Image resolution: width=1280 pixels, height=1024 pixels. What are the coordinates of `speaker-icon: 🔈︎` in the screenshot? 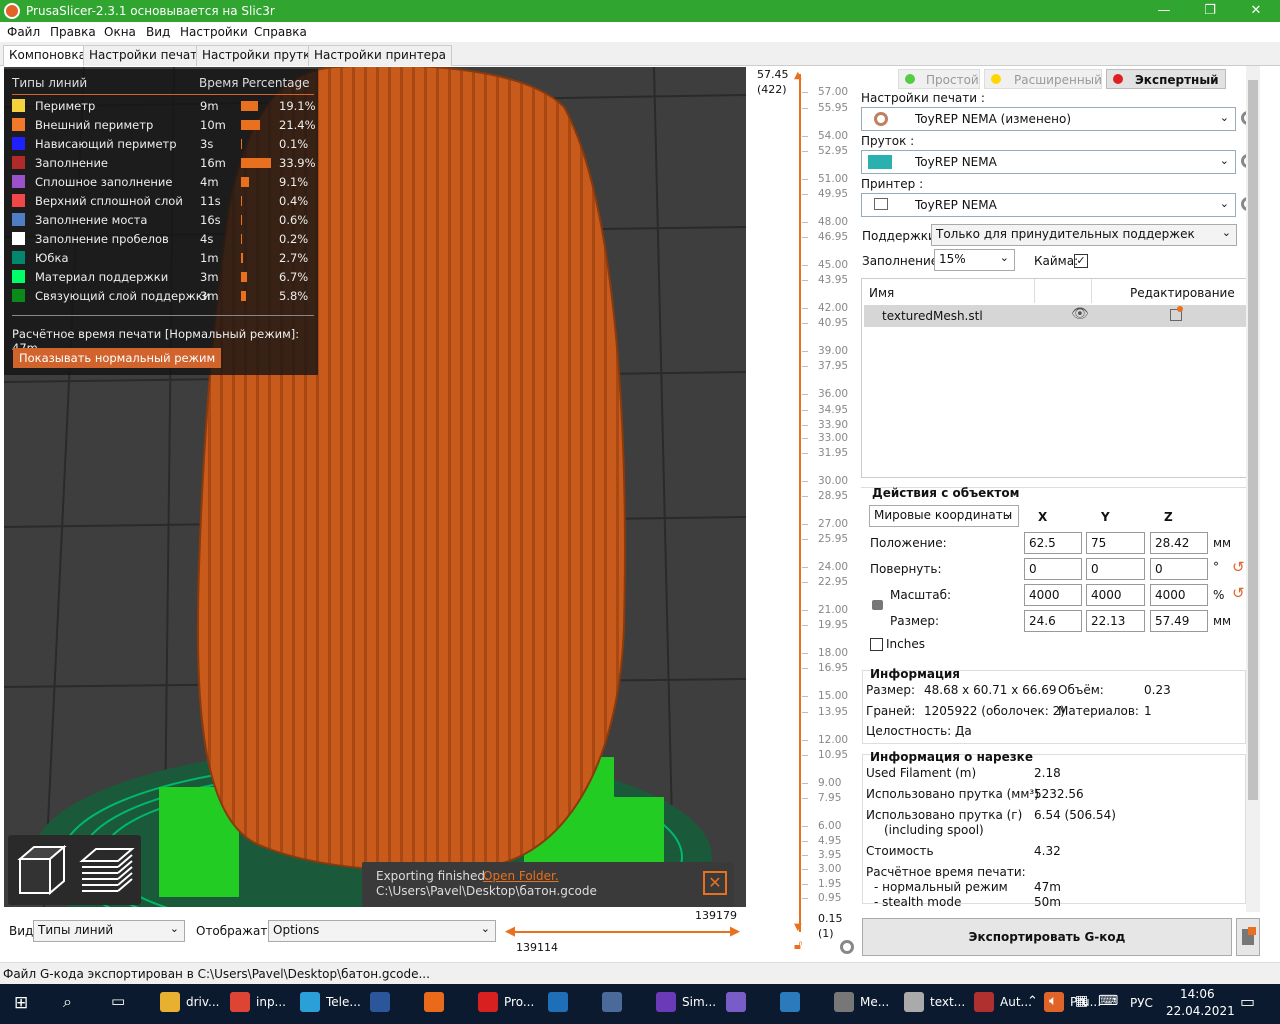 It's located at (1053, 1001).